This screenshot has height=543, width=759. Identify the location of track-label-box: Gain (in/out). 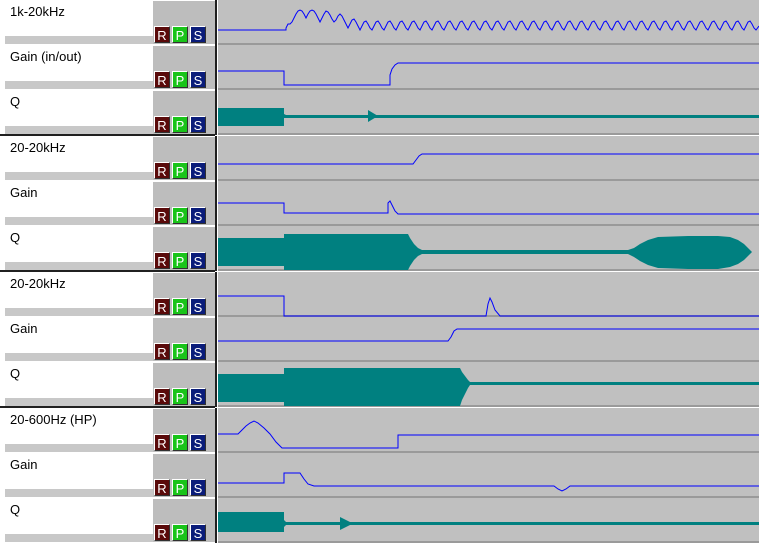
(79, 63).